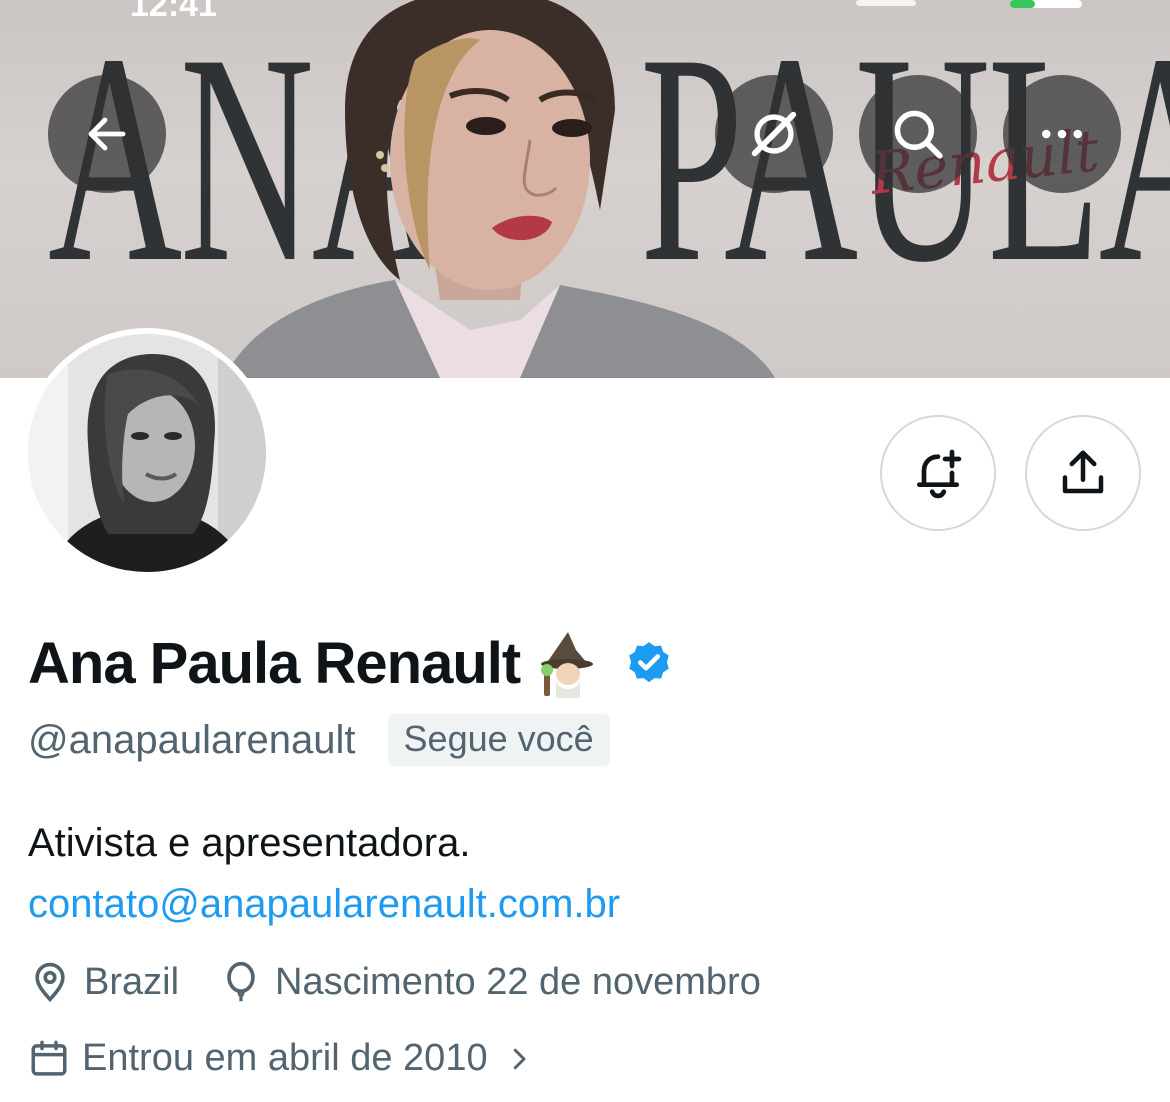 This screenshot has height=1102, width=1170. I want to click on balloon-icon, so click(241, 981).